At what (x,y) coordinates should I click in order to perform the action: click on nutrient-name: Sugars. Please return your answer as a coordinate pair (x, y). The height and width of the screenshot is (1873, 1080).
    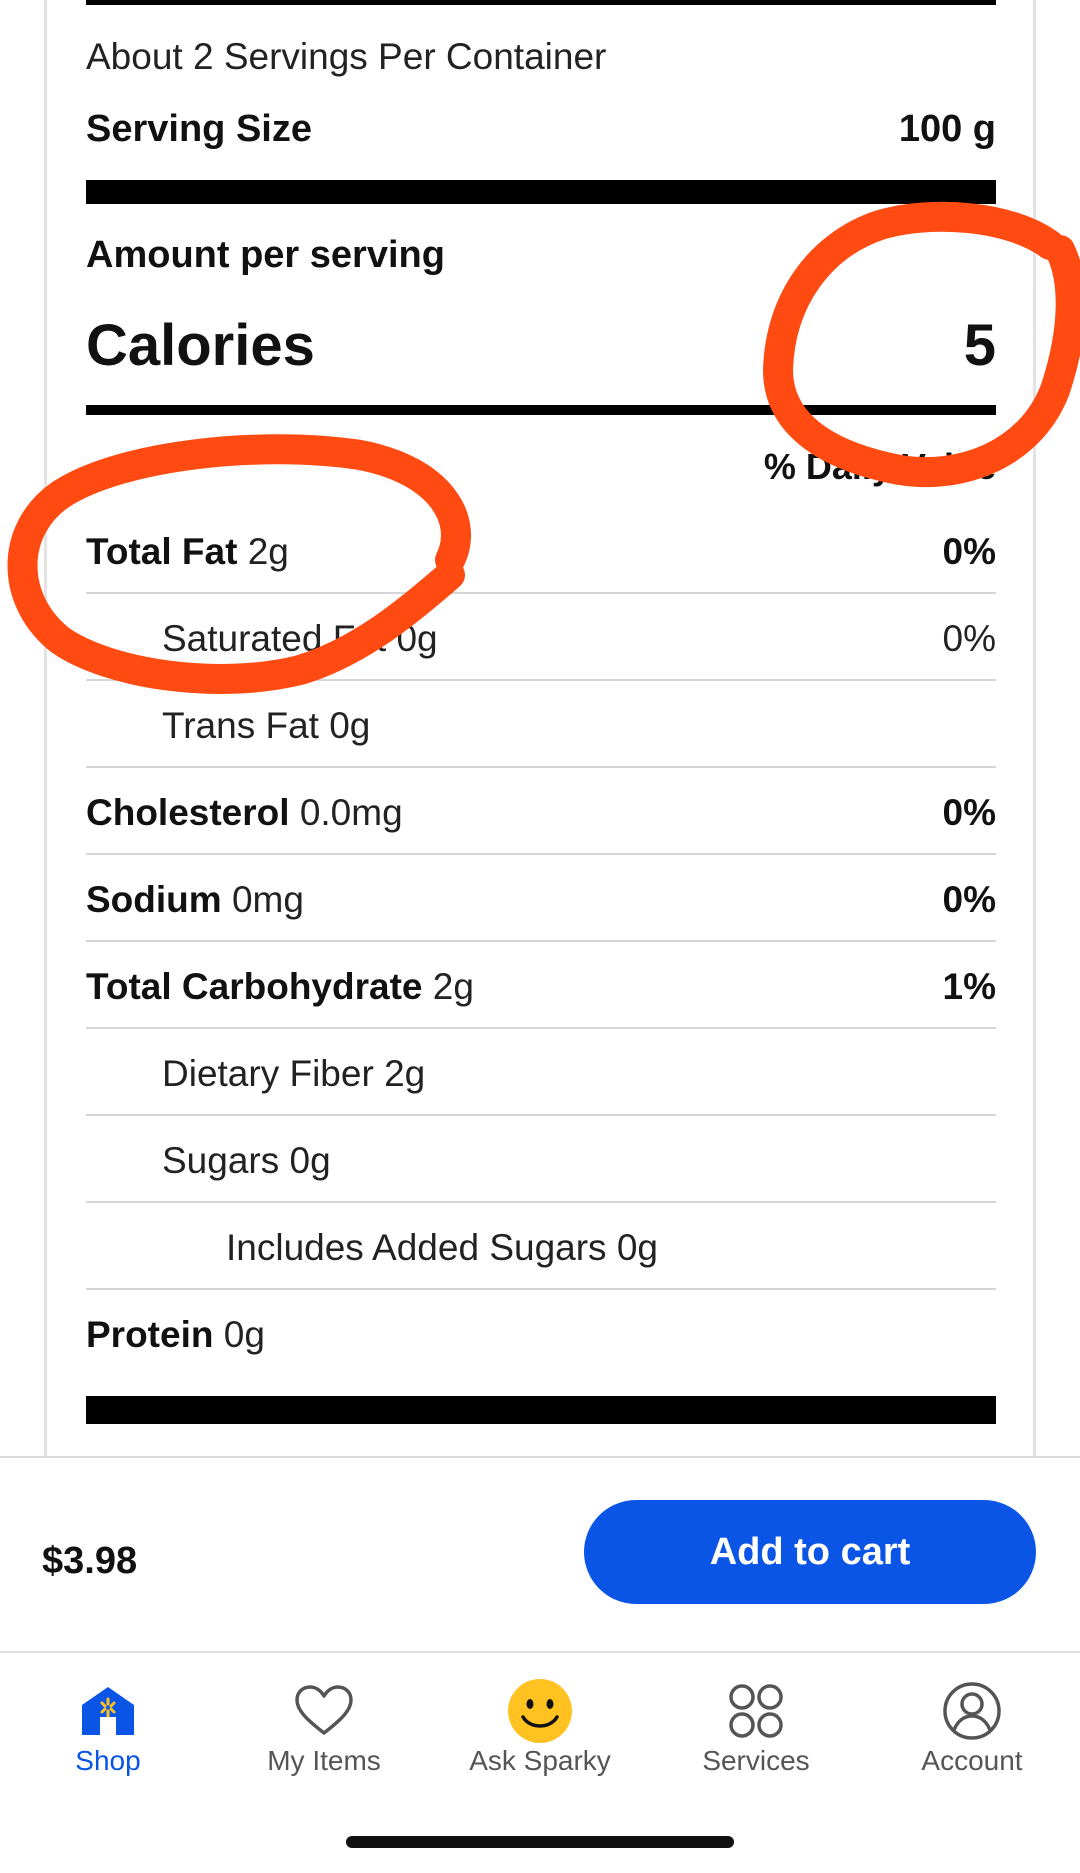
    Looking at the image, I should click on (221, 1160).